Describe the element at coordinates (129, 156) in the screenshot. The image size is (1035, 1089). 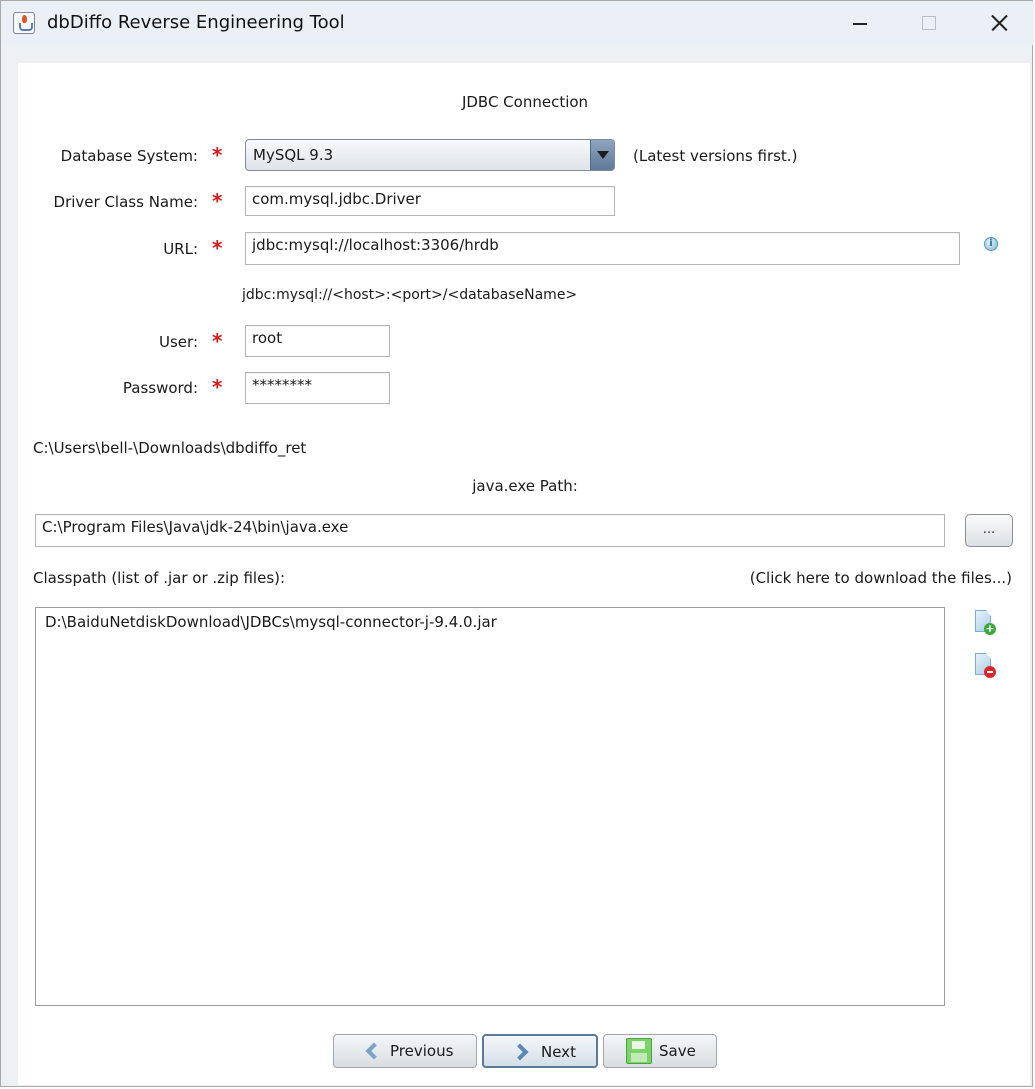
I see `database-system-label: Database System:` at that location.